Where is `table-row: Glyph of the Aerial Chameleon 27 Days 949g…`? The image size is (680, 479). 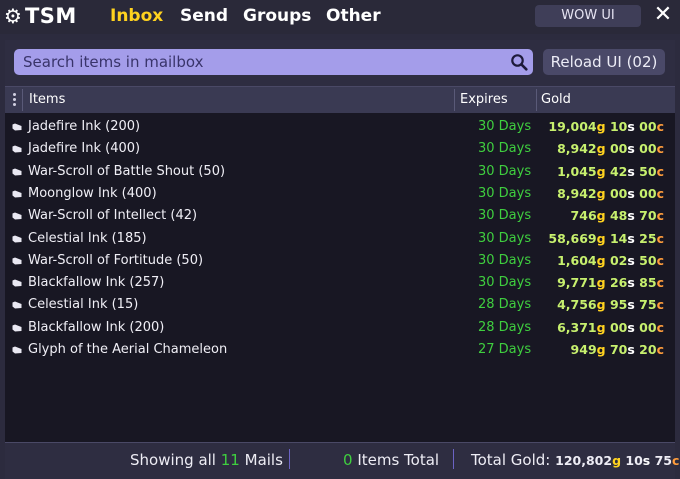
table-row: Glyph of the Aerial Chameleon 27 Days 949g… is located at coordinates (340, 350).